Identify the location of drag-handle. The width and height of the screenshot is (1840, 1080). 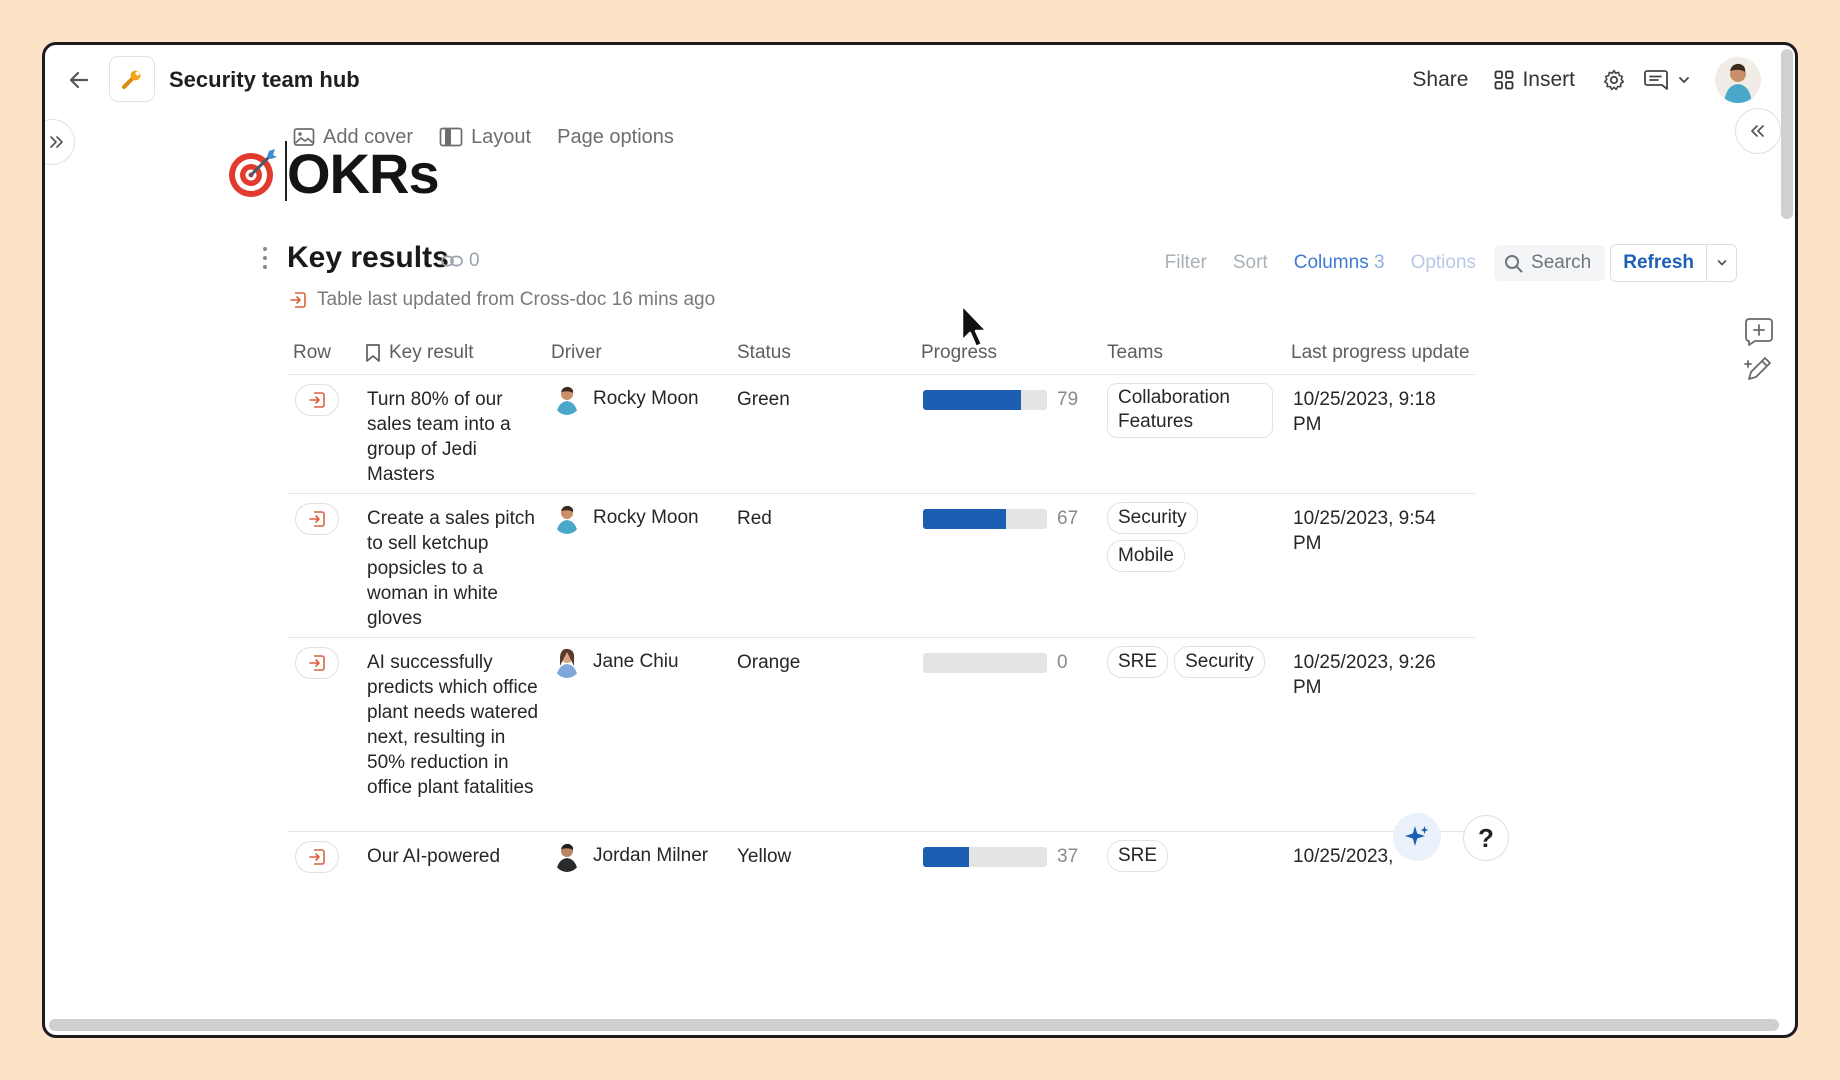
(265, 258).